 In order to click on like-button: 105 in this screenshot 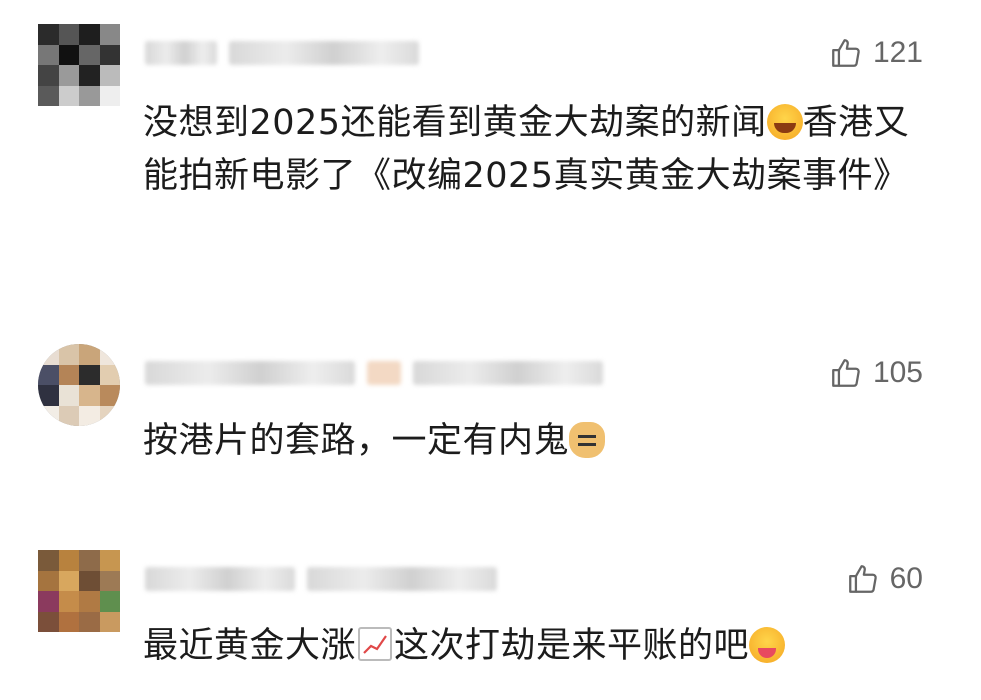, I will do `click(876, 373)`.